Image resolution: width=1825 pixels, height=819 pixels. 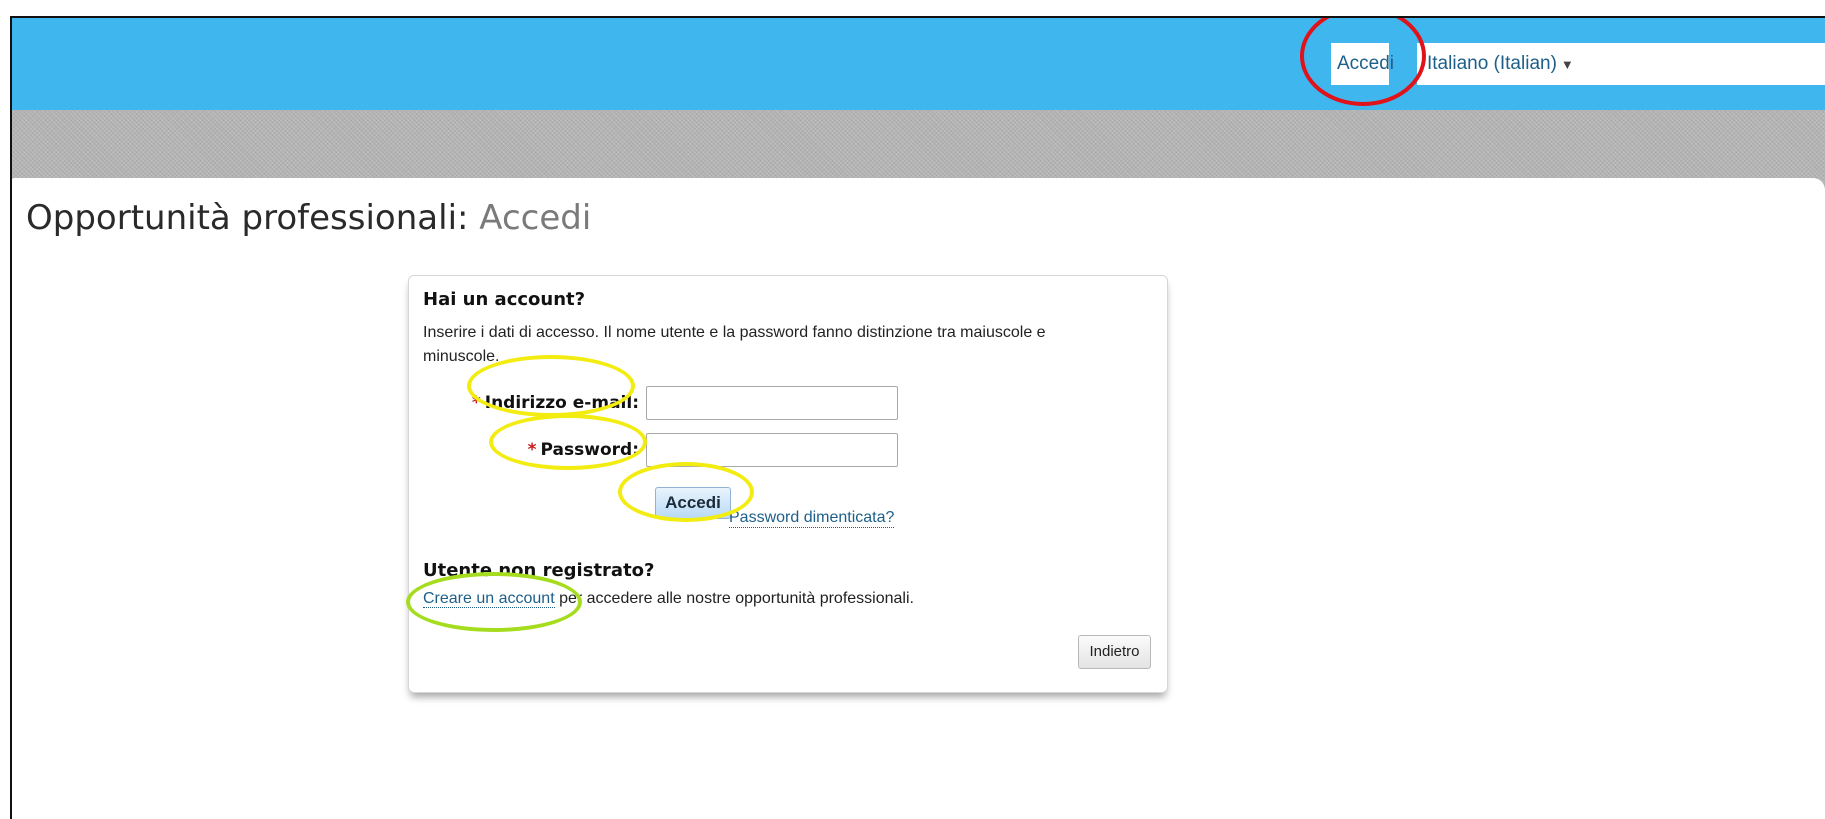 I want to click on chevron-down-icon: ▼, so click(x=1567, y=64).